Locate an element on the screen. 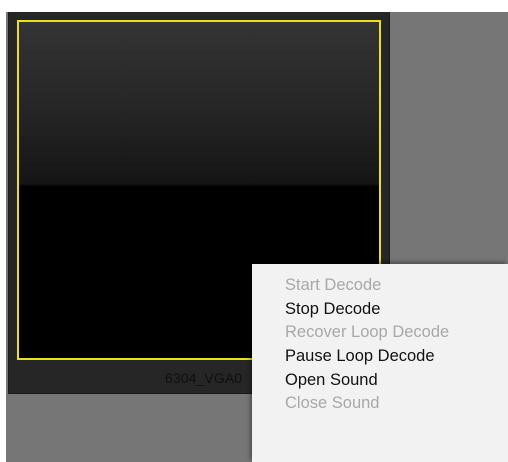 The image size is (508, 462). menu-item-stop-decode: Stop Decode is located at coordinates (380, 310).